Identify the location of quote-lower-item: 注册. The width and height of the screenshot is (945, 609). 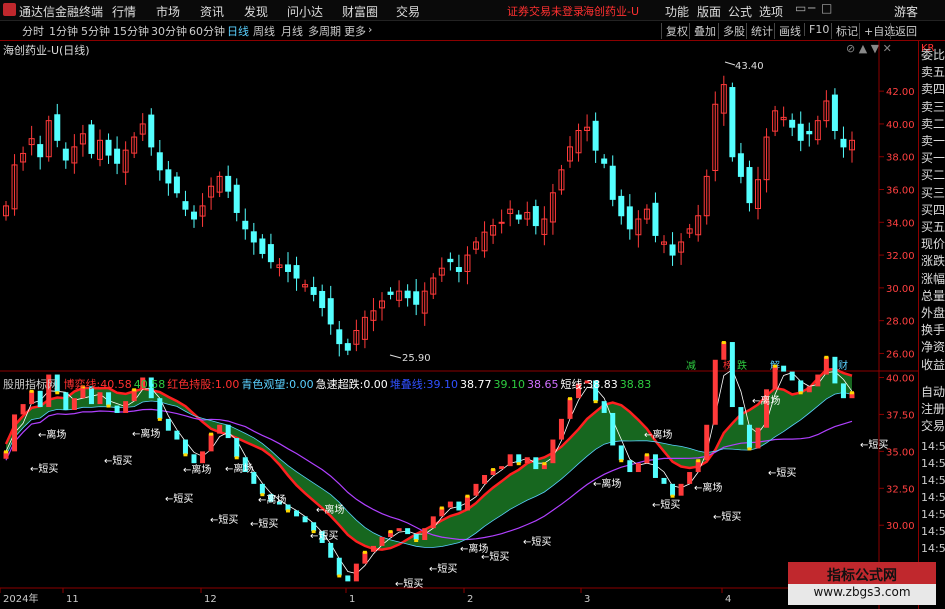
(933, 409).